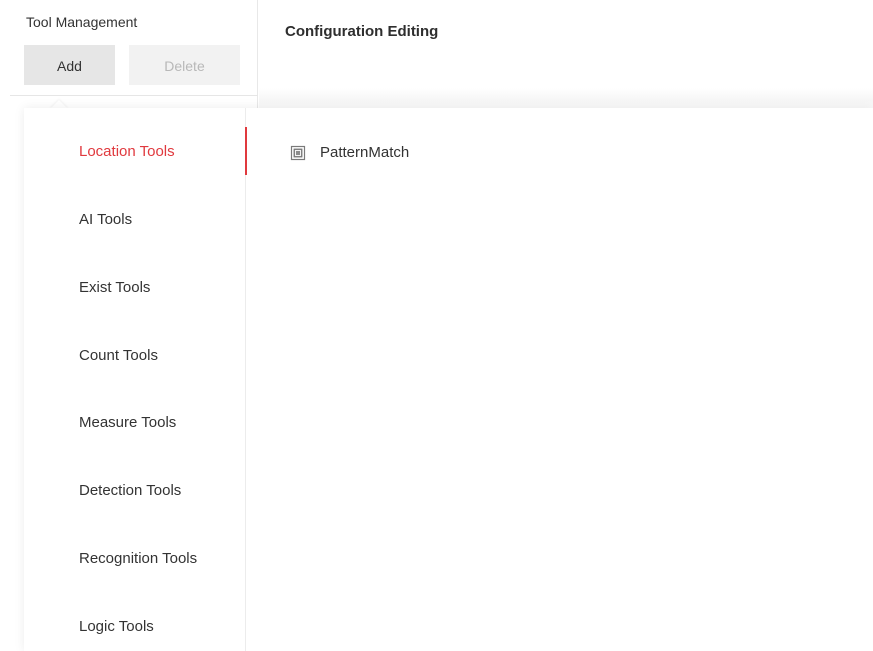 The image size is (873, 651). I want to click on category-measure-tools: Measure Tools, so click(135, 423).